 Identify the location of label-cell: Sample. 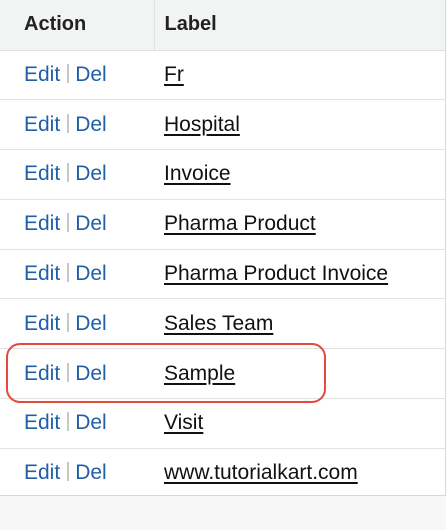
(299, 374).